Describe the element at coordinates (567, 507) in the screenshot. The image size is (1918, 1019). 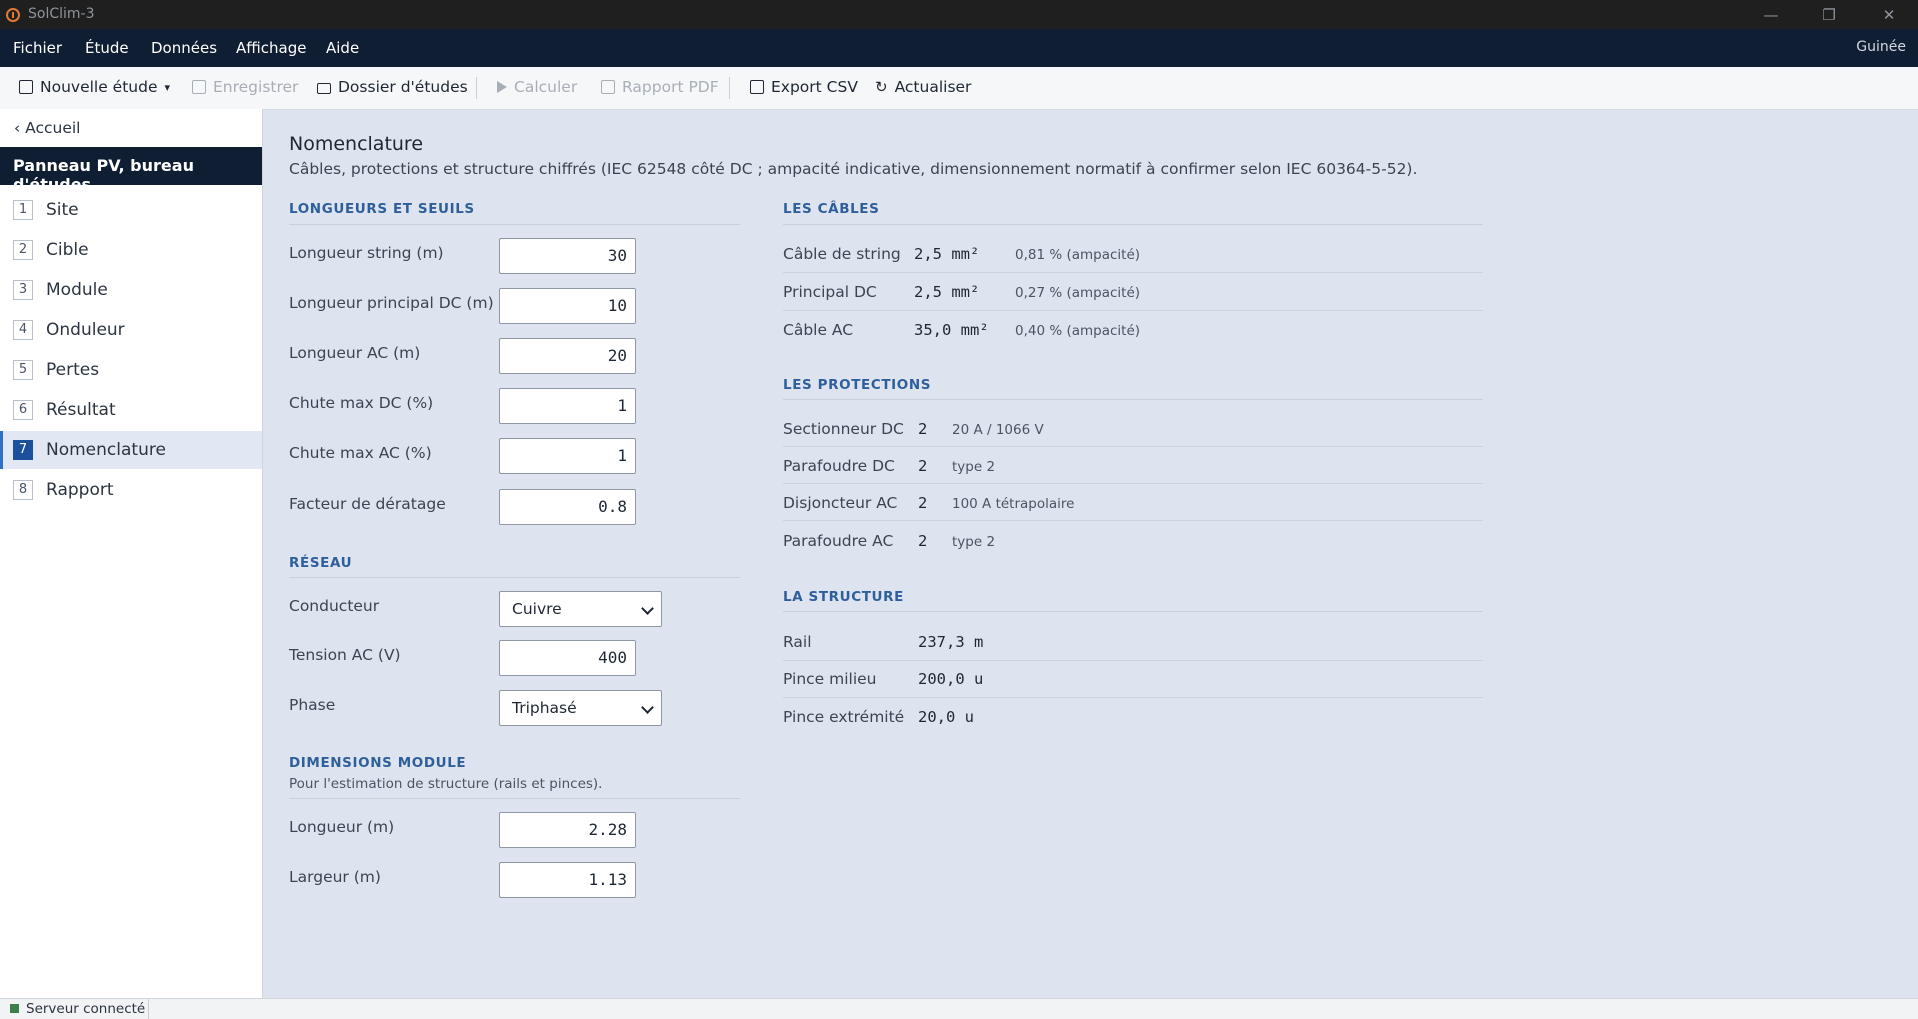
I see `derating-factor-input: 0.8` at that location.